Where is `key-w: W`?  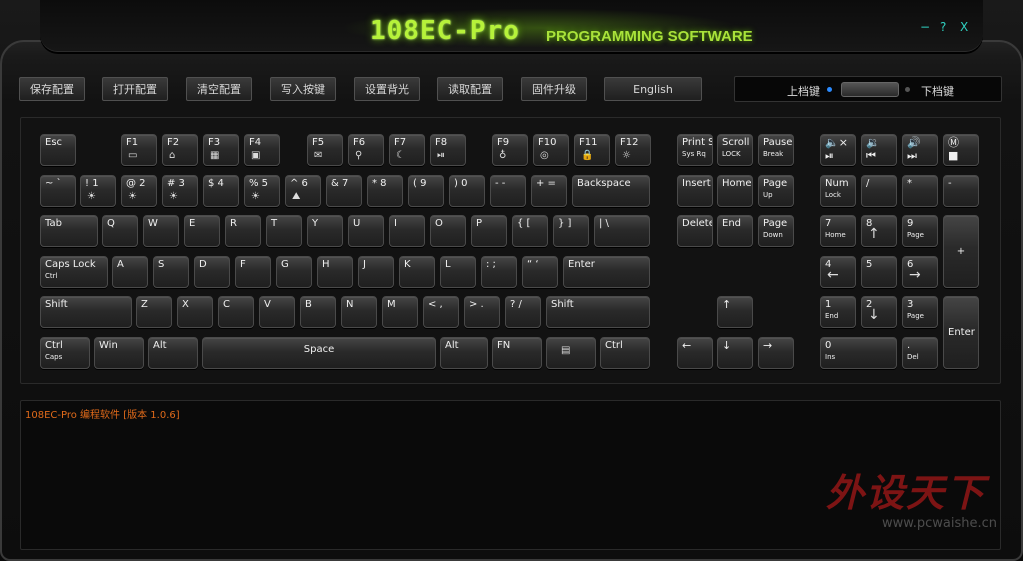 key-w: W is located at coordinates (161, 231).